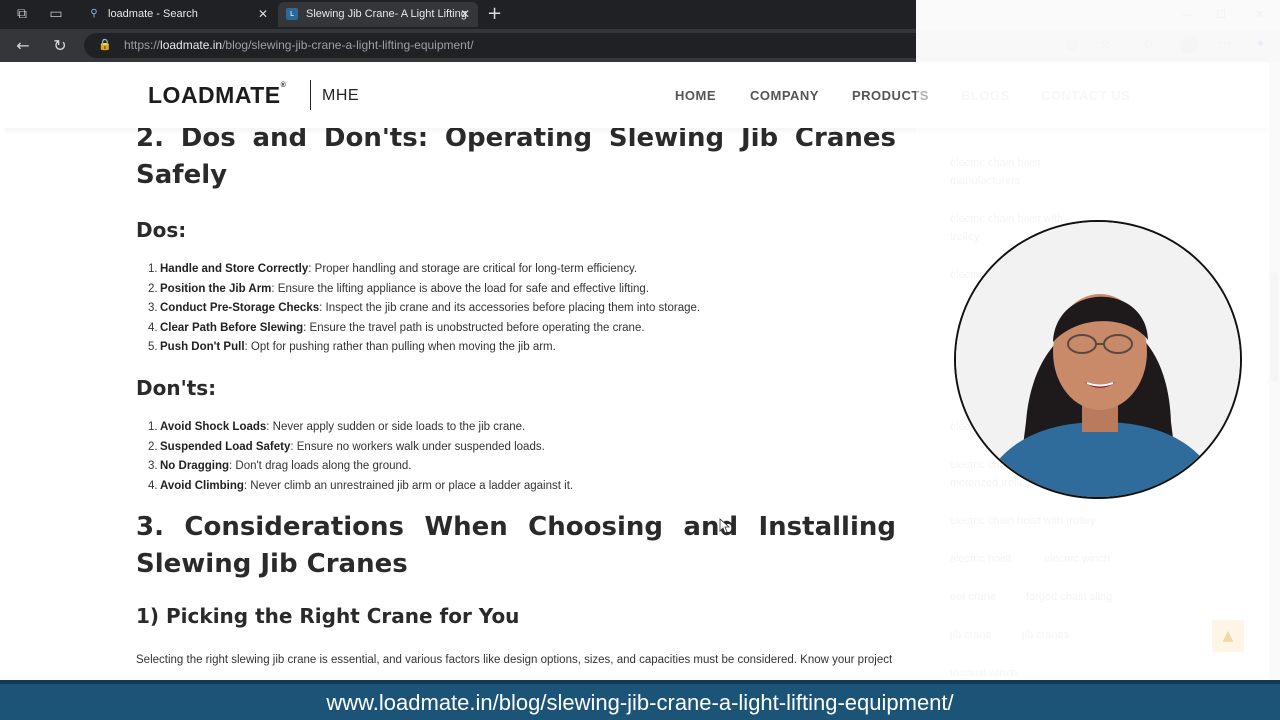 The image size is (1280, 720). I want to click on workspaces-icon: ⧉, so click(22, 14).